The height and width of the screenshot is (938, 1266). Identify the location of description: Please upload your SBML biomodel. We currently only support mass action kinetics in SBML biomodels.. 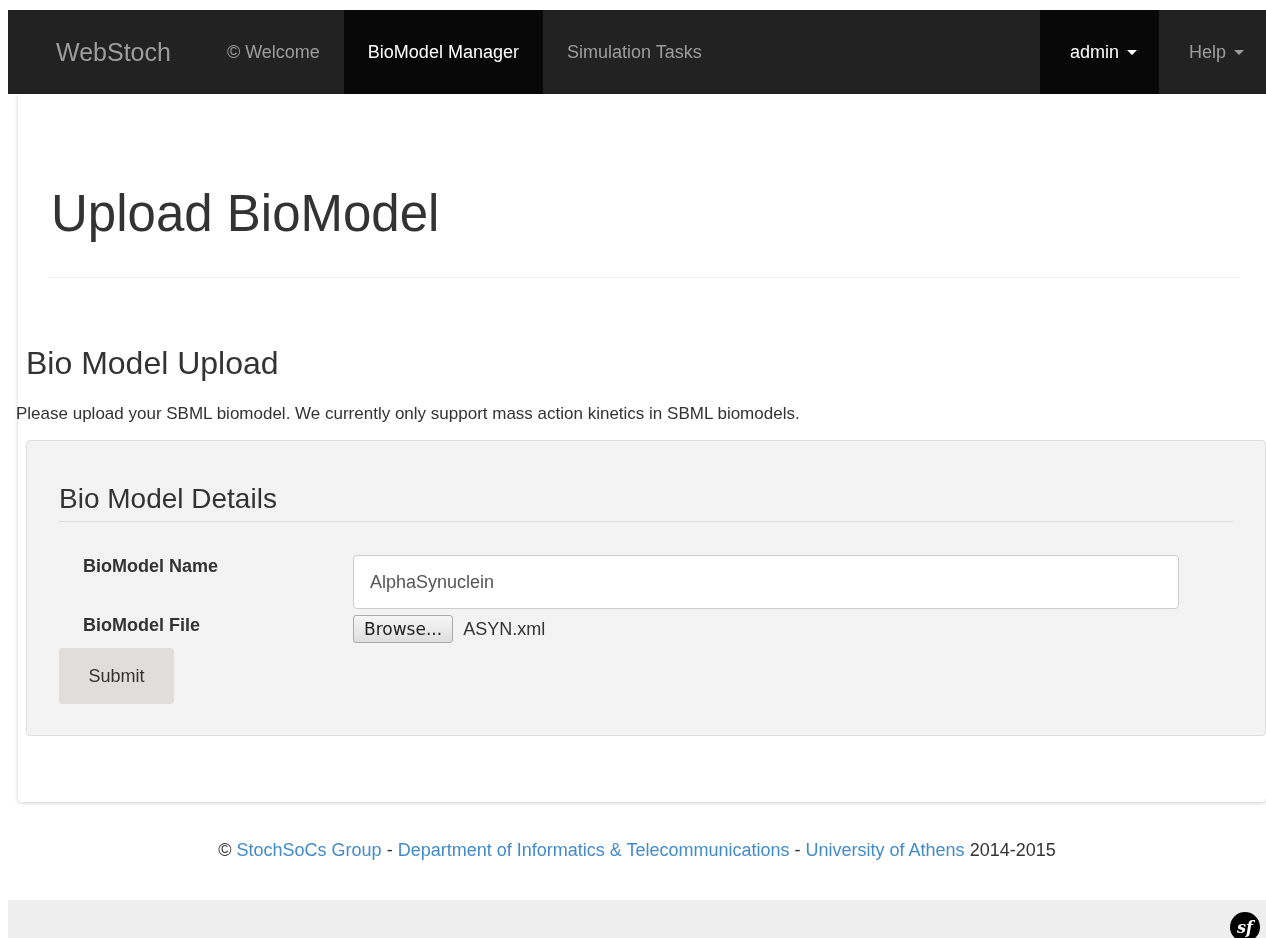
(408, 414).